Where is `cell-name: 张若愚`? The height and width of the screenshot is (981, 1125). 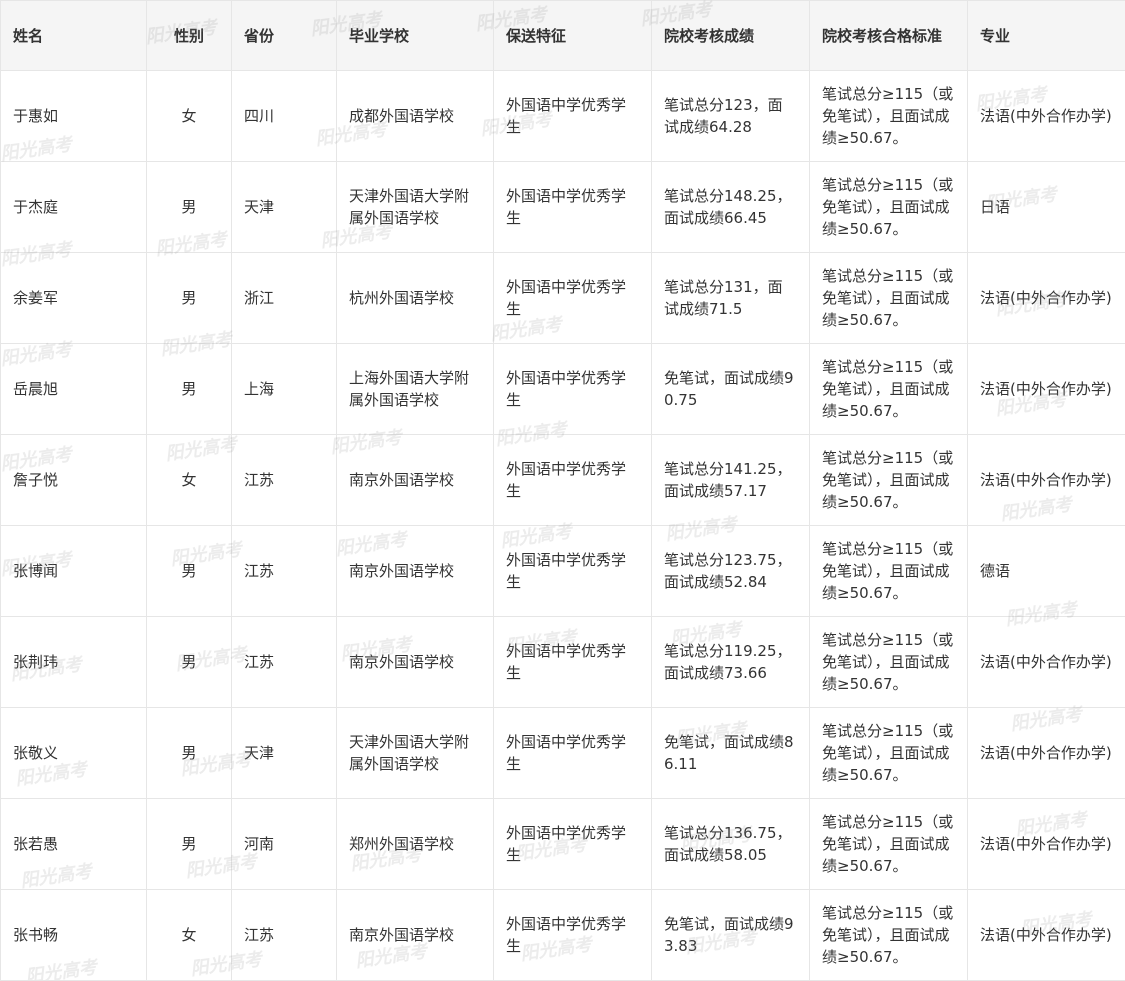
cell-name: 张若愚 is located at coordinates (74, 844).